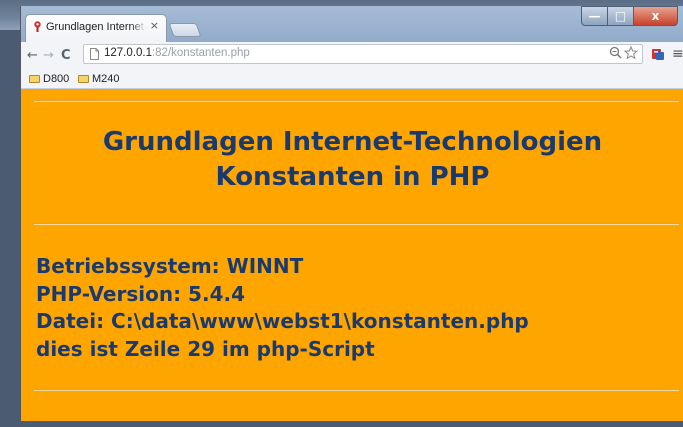  Describe the element at coordinates (154, 25) in the screenshot. I see `tab-close-icon: ×` at that location.